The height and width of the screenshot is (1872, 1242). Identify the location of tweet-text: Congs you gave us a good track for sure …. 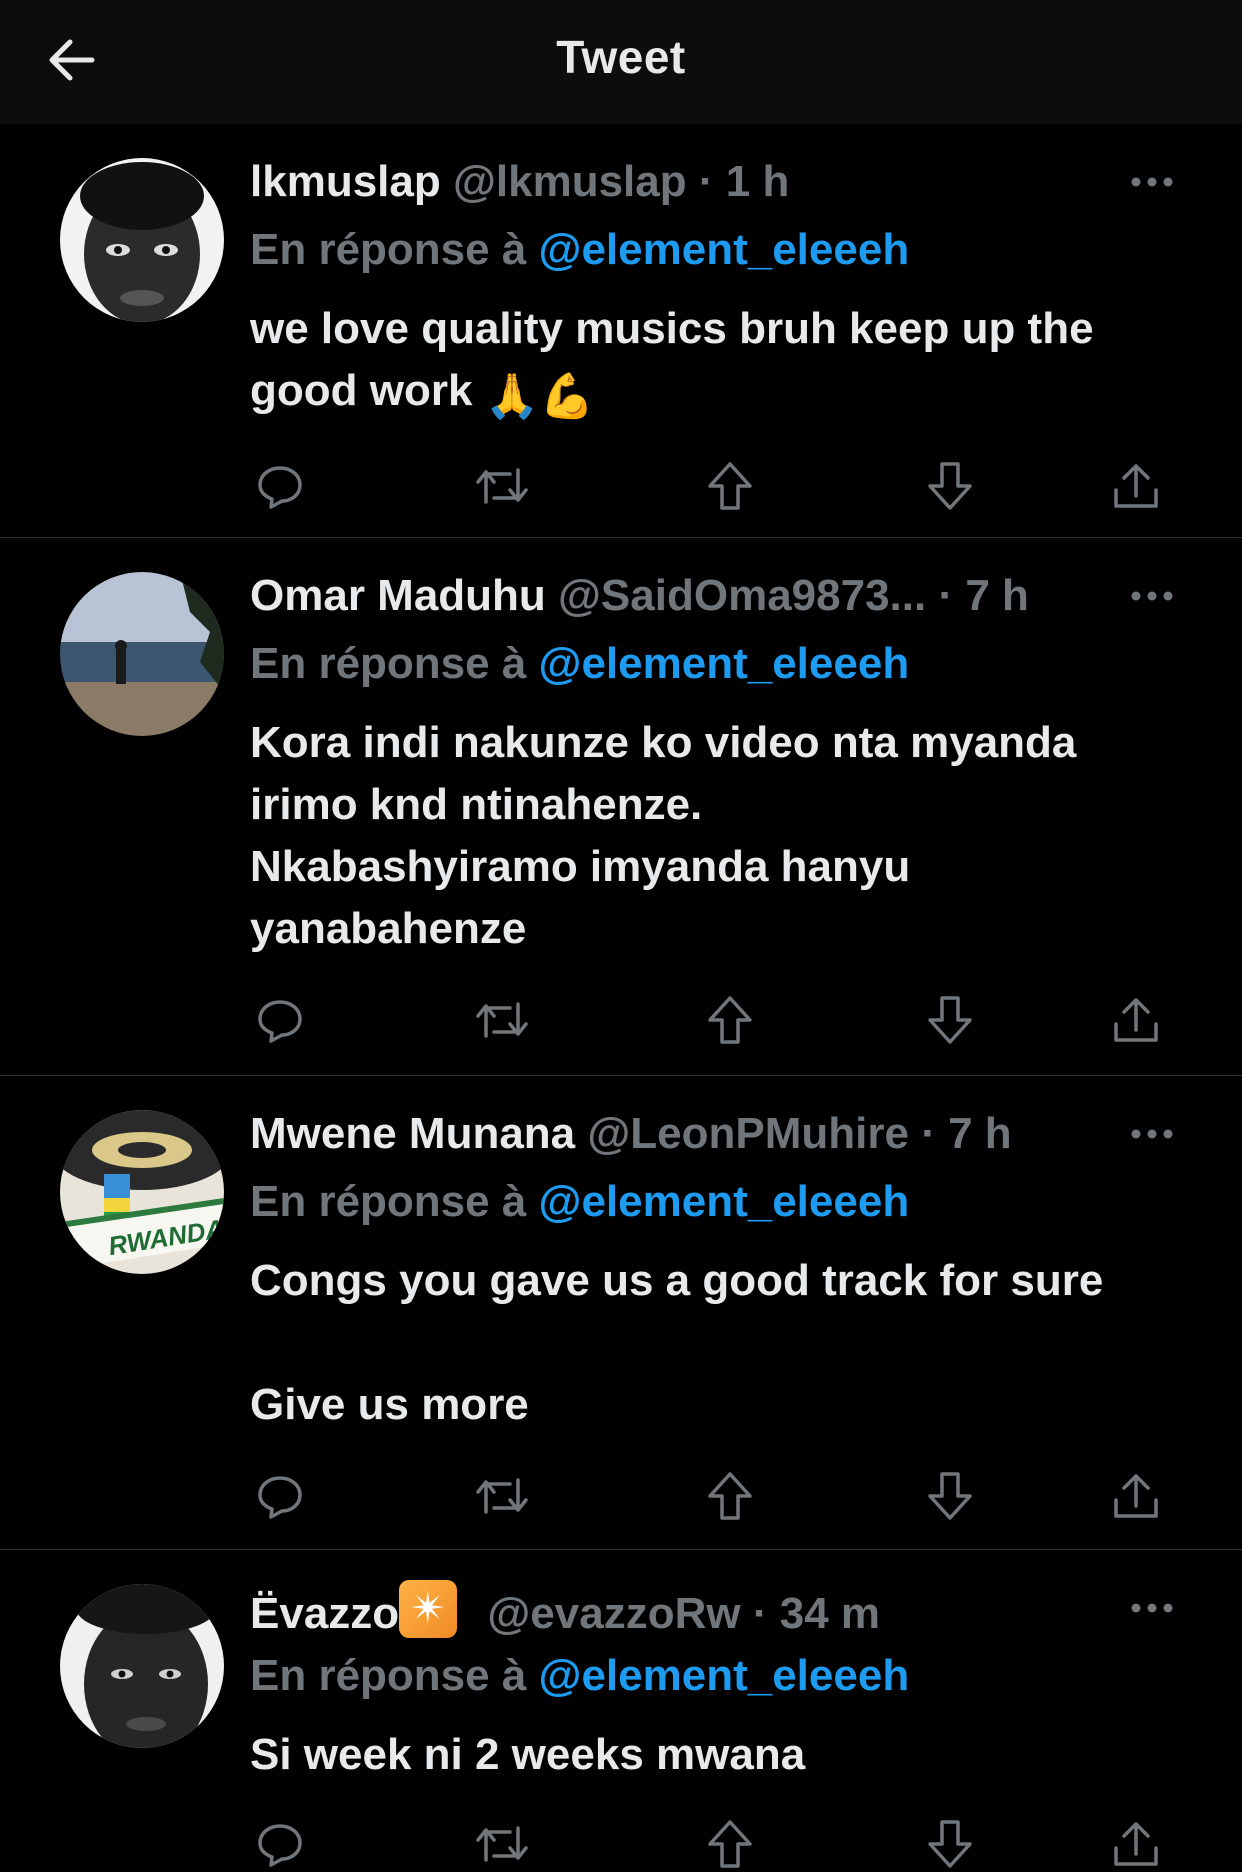
(677, 1342).